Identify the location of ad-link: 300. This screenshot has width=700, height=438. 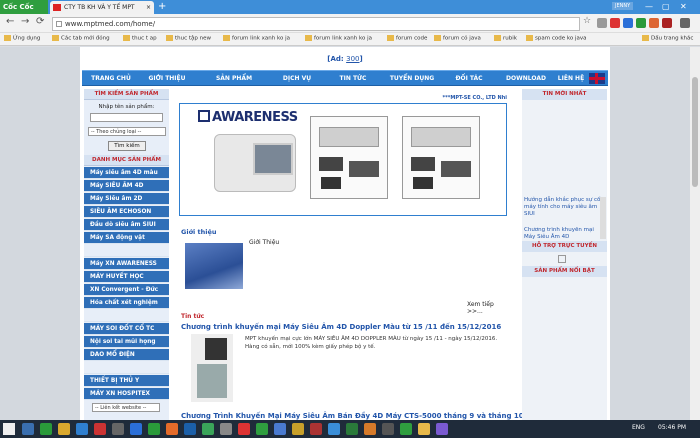
(352, 59).